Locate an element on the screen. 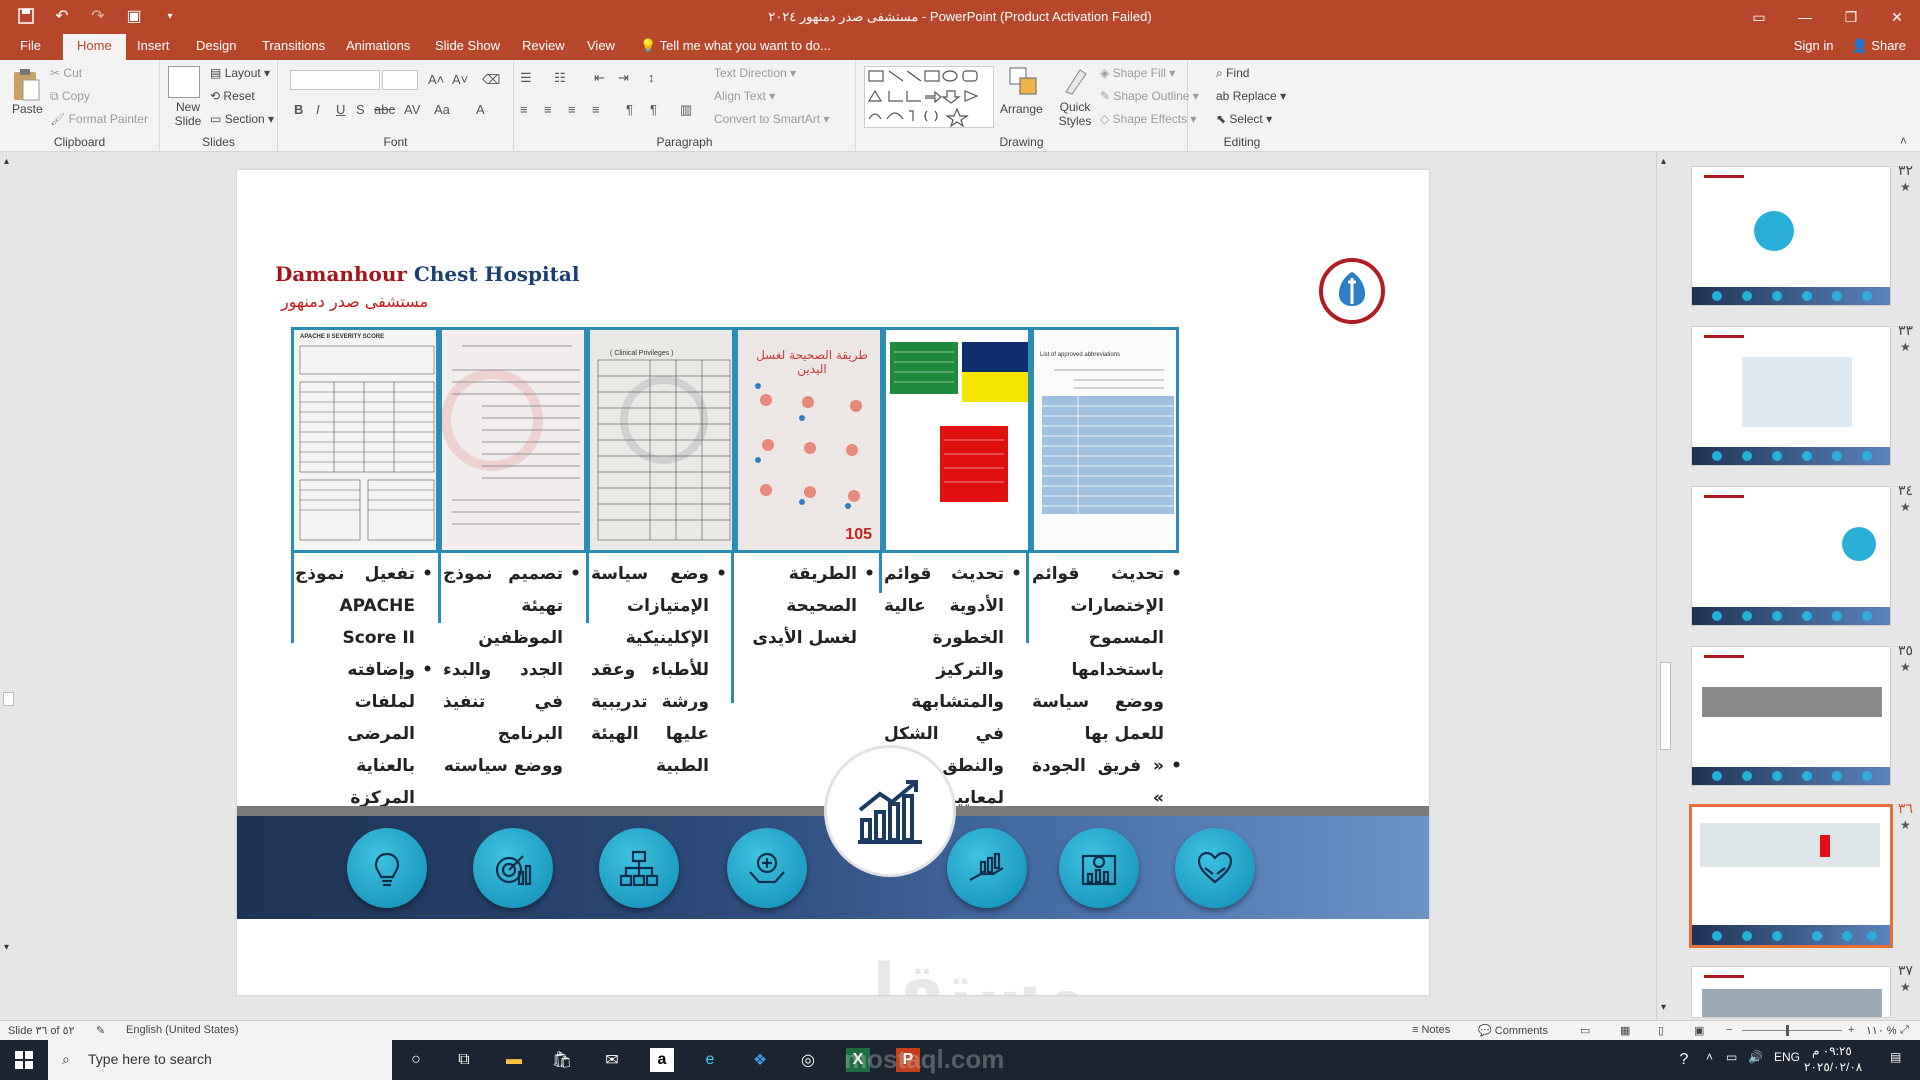 The image size is (1920, 1080). italic-icon: I is located at coordinates (318, 109).